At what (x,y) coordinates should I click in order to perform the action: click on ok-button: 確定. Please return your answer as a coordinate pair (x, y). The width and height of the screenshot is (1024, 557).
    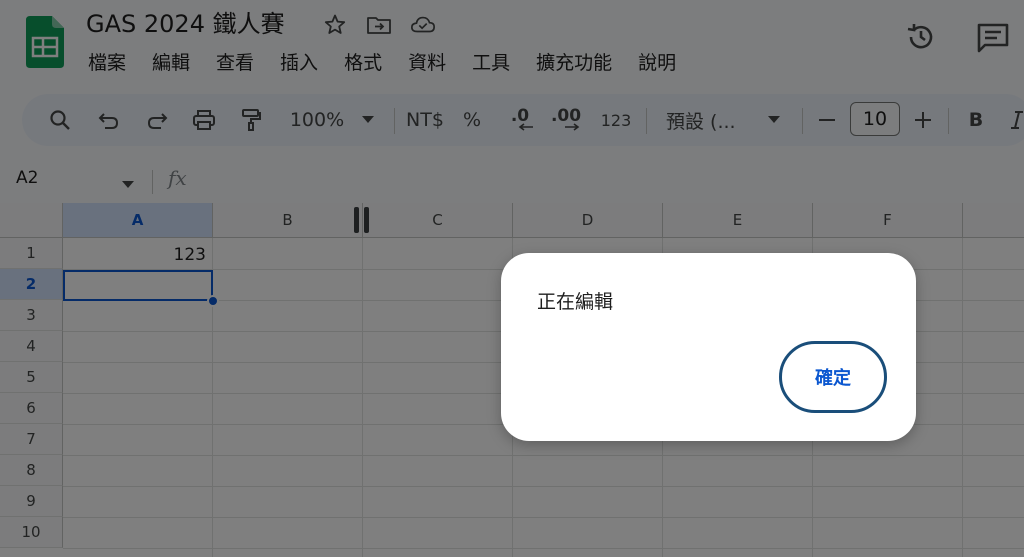
    Looking at the image, I should click on (833, 377).